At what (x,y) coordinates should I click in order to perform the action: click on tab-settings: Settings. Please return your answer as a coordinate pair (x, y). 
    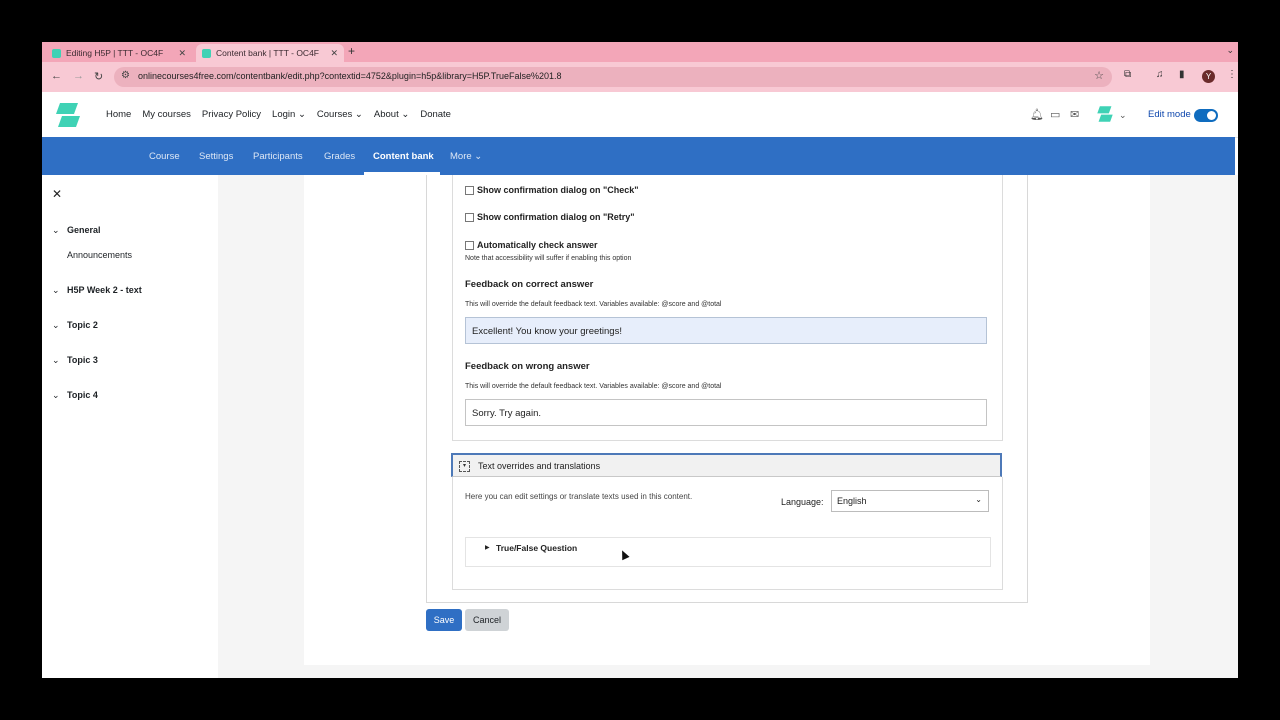
    Looking at the image, I should click on (216, 156).